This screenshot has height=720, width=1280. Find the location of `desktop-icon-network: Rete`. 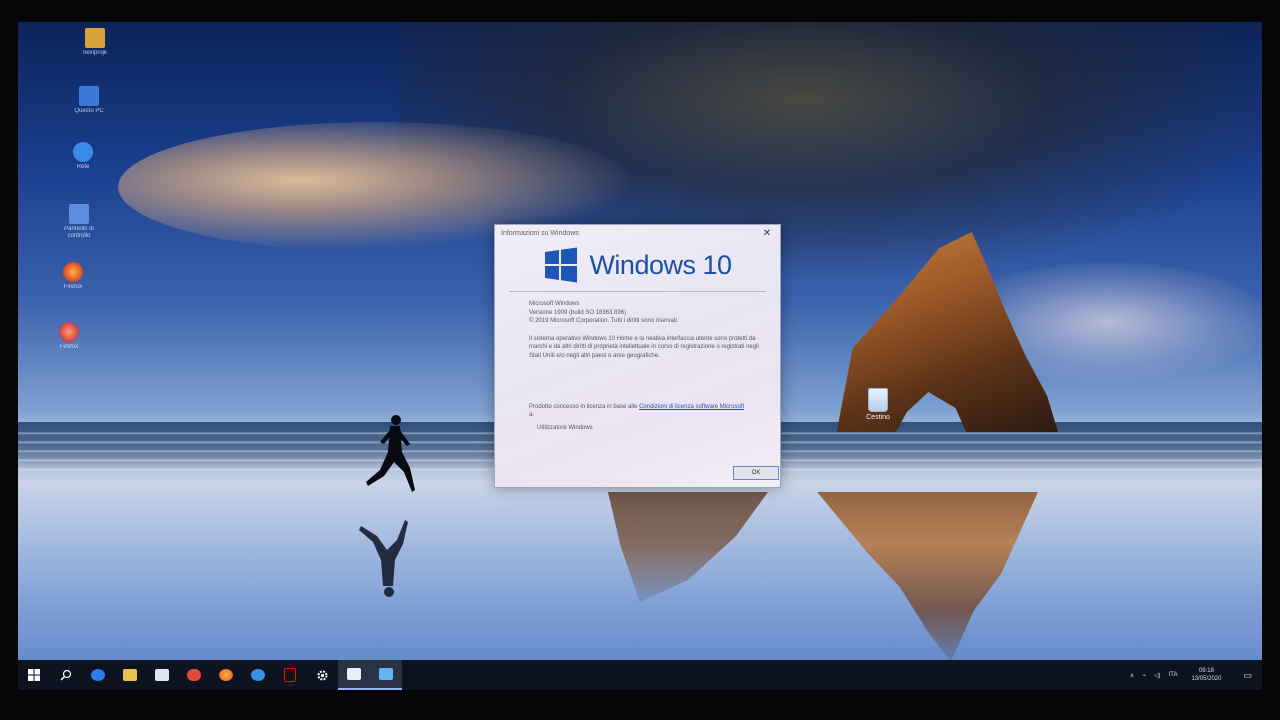

desktop-icon-network: Rete is located at coordinates (83, 156).